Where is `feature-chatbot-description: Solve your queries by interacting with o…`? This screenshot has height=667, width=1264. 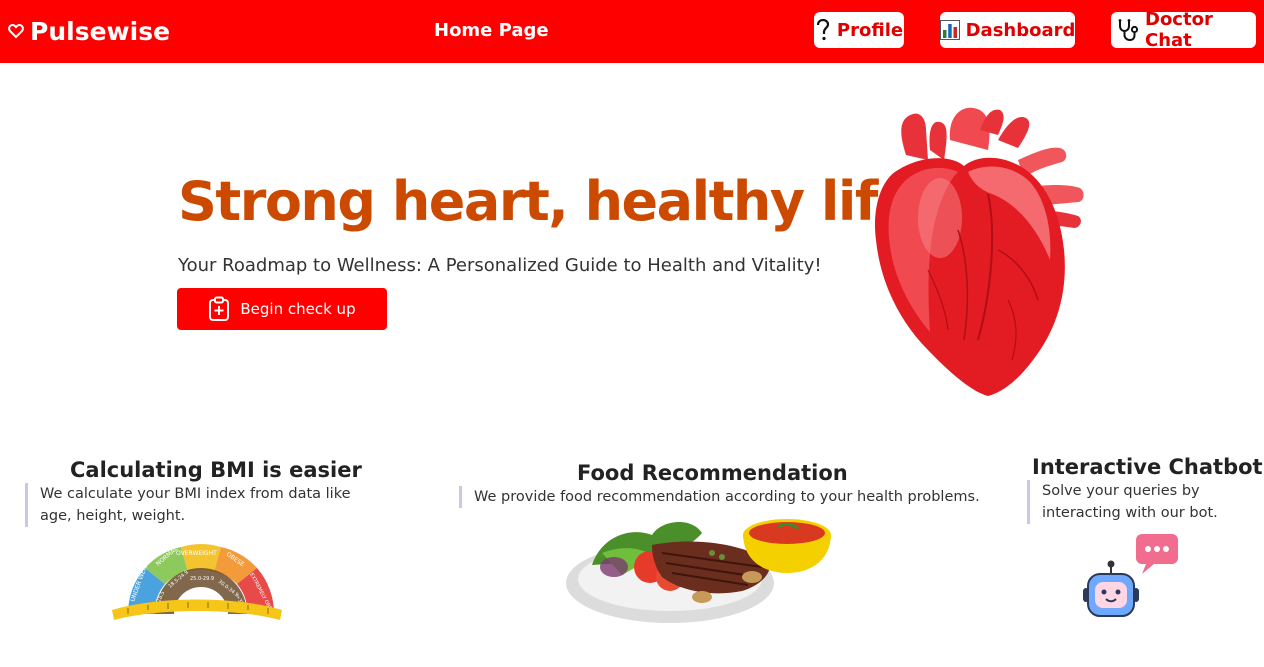 feature-chatbot-description: Solve your queries by interacting with o… is located at coordinates (1137, 502).